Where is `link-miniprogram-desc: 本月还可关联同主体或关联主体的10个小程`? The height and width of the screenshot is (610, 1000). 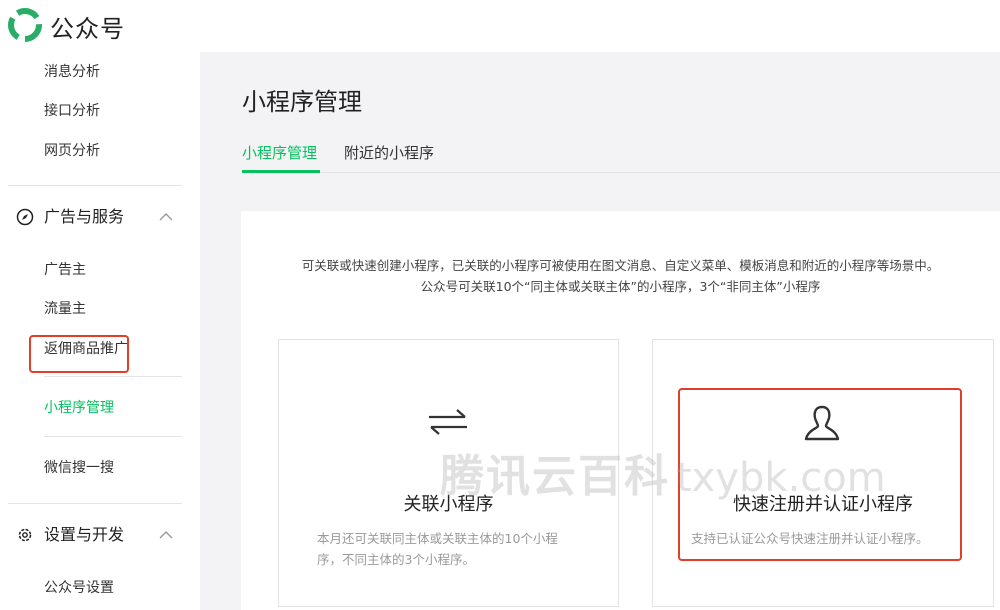 link-miniprogram-desc: 本月还可关联同主体或关联主体的10个小程 is located at coordinates (437, 538).